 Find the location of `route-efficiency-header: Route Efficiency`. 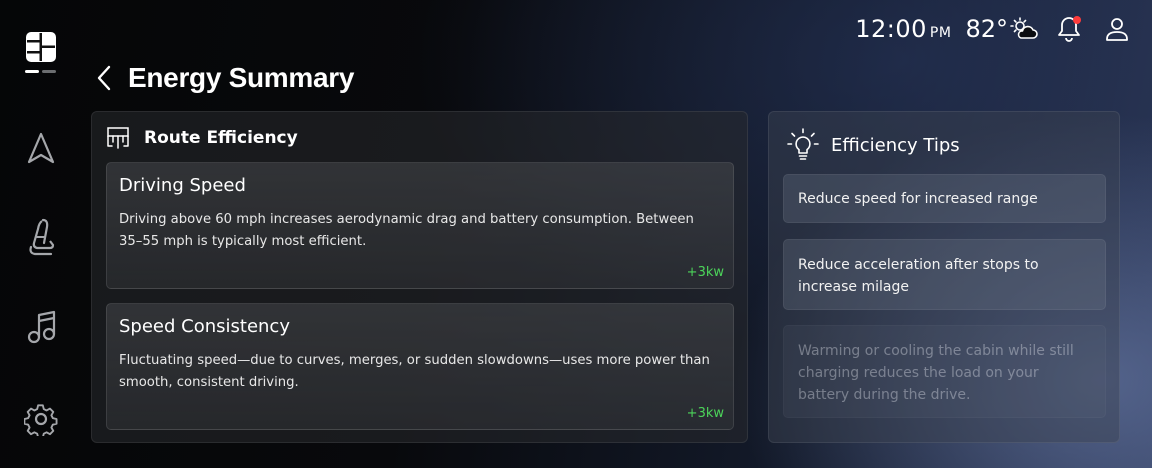

route-efficiency-header: Route Efficiency is located at coordinates (202, 138).